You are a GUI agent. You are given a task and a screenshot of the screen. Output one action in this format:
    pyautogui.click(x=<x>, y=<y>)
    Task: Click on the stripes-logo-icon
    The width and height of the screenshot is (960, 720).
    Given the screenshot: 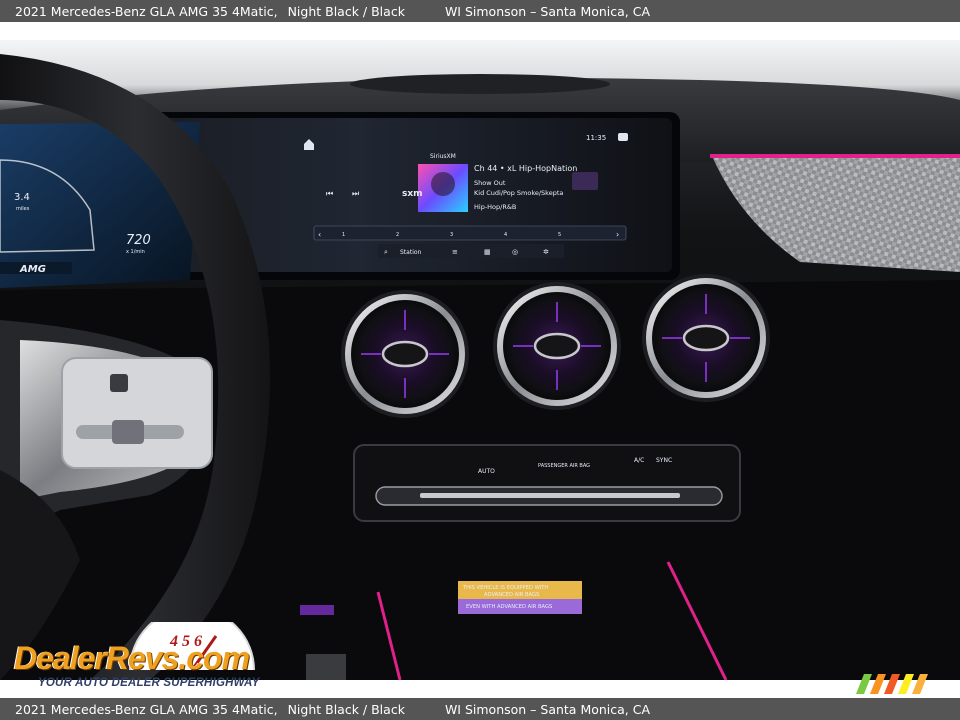 What is the action you would take?
    pyautogui.click(x=892, y=684)
    